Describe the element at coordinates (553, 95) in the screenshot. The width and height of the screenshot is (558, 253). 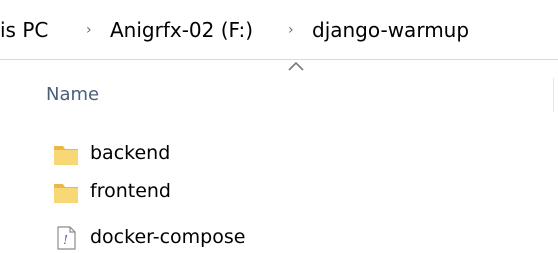
I see `column-divider` at that location.